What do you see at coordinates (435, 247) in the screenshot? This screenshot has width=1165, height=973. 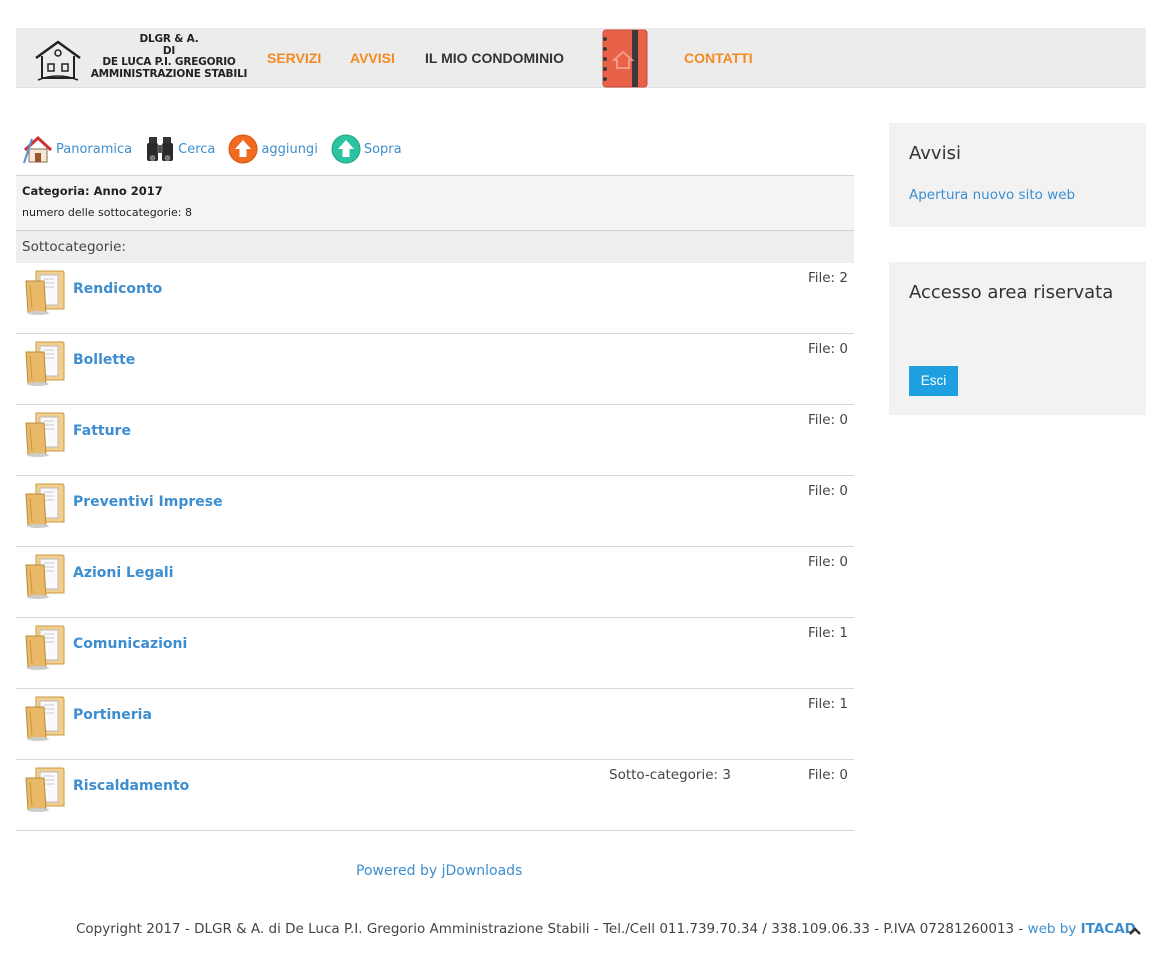 I see `subcategories-heading: Sottocategorie:` at bounding box center [435, 247].